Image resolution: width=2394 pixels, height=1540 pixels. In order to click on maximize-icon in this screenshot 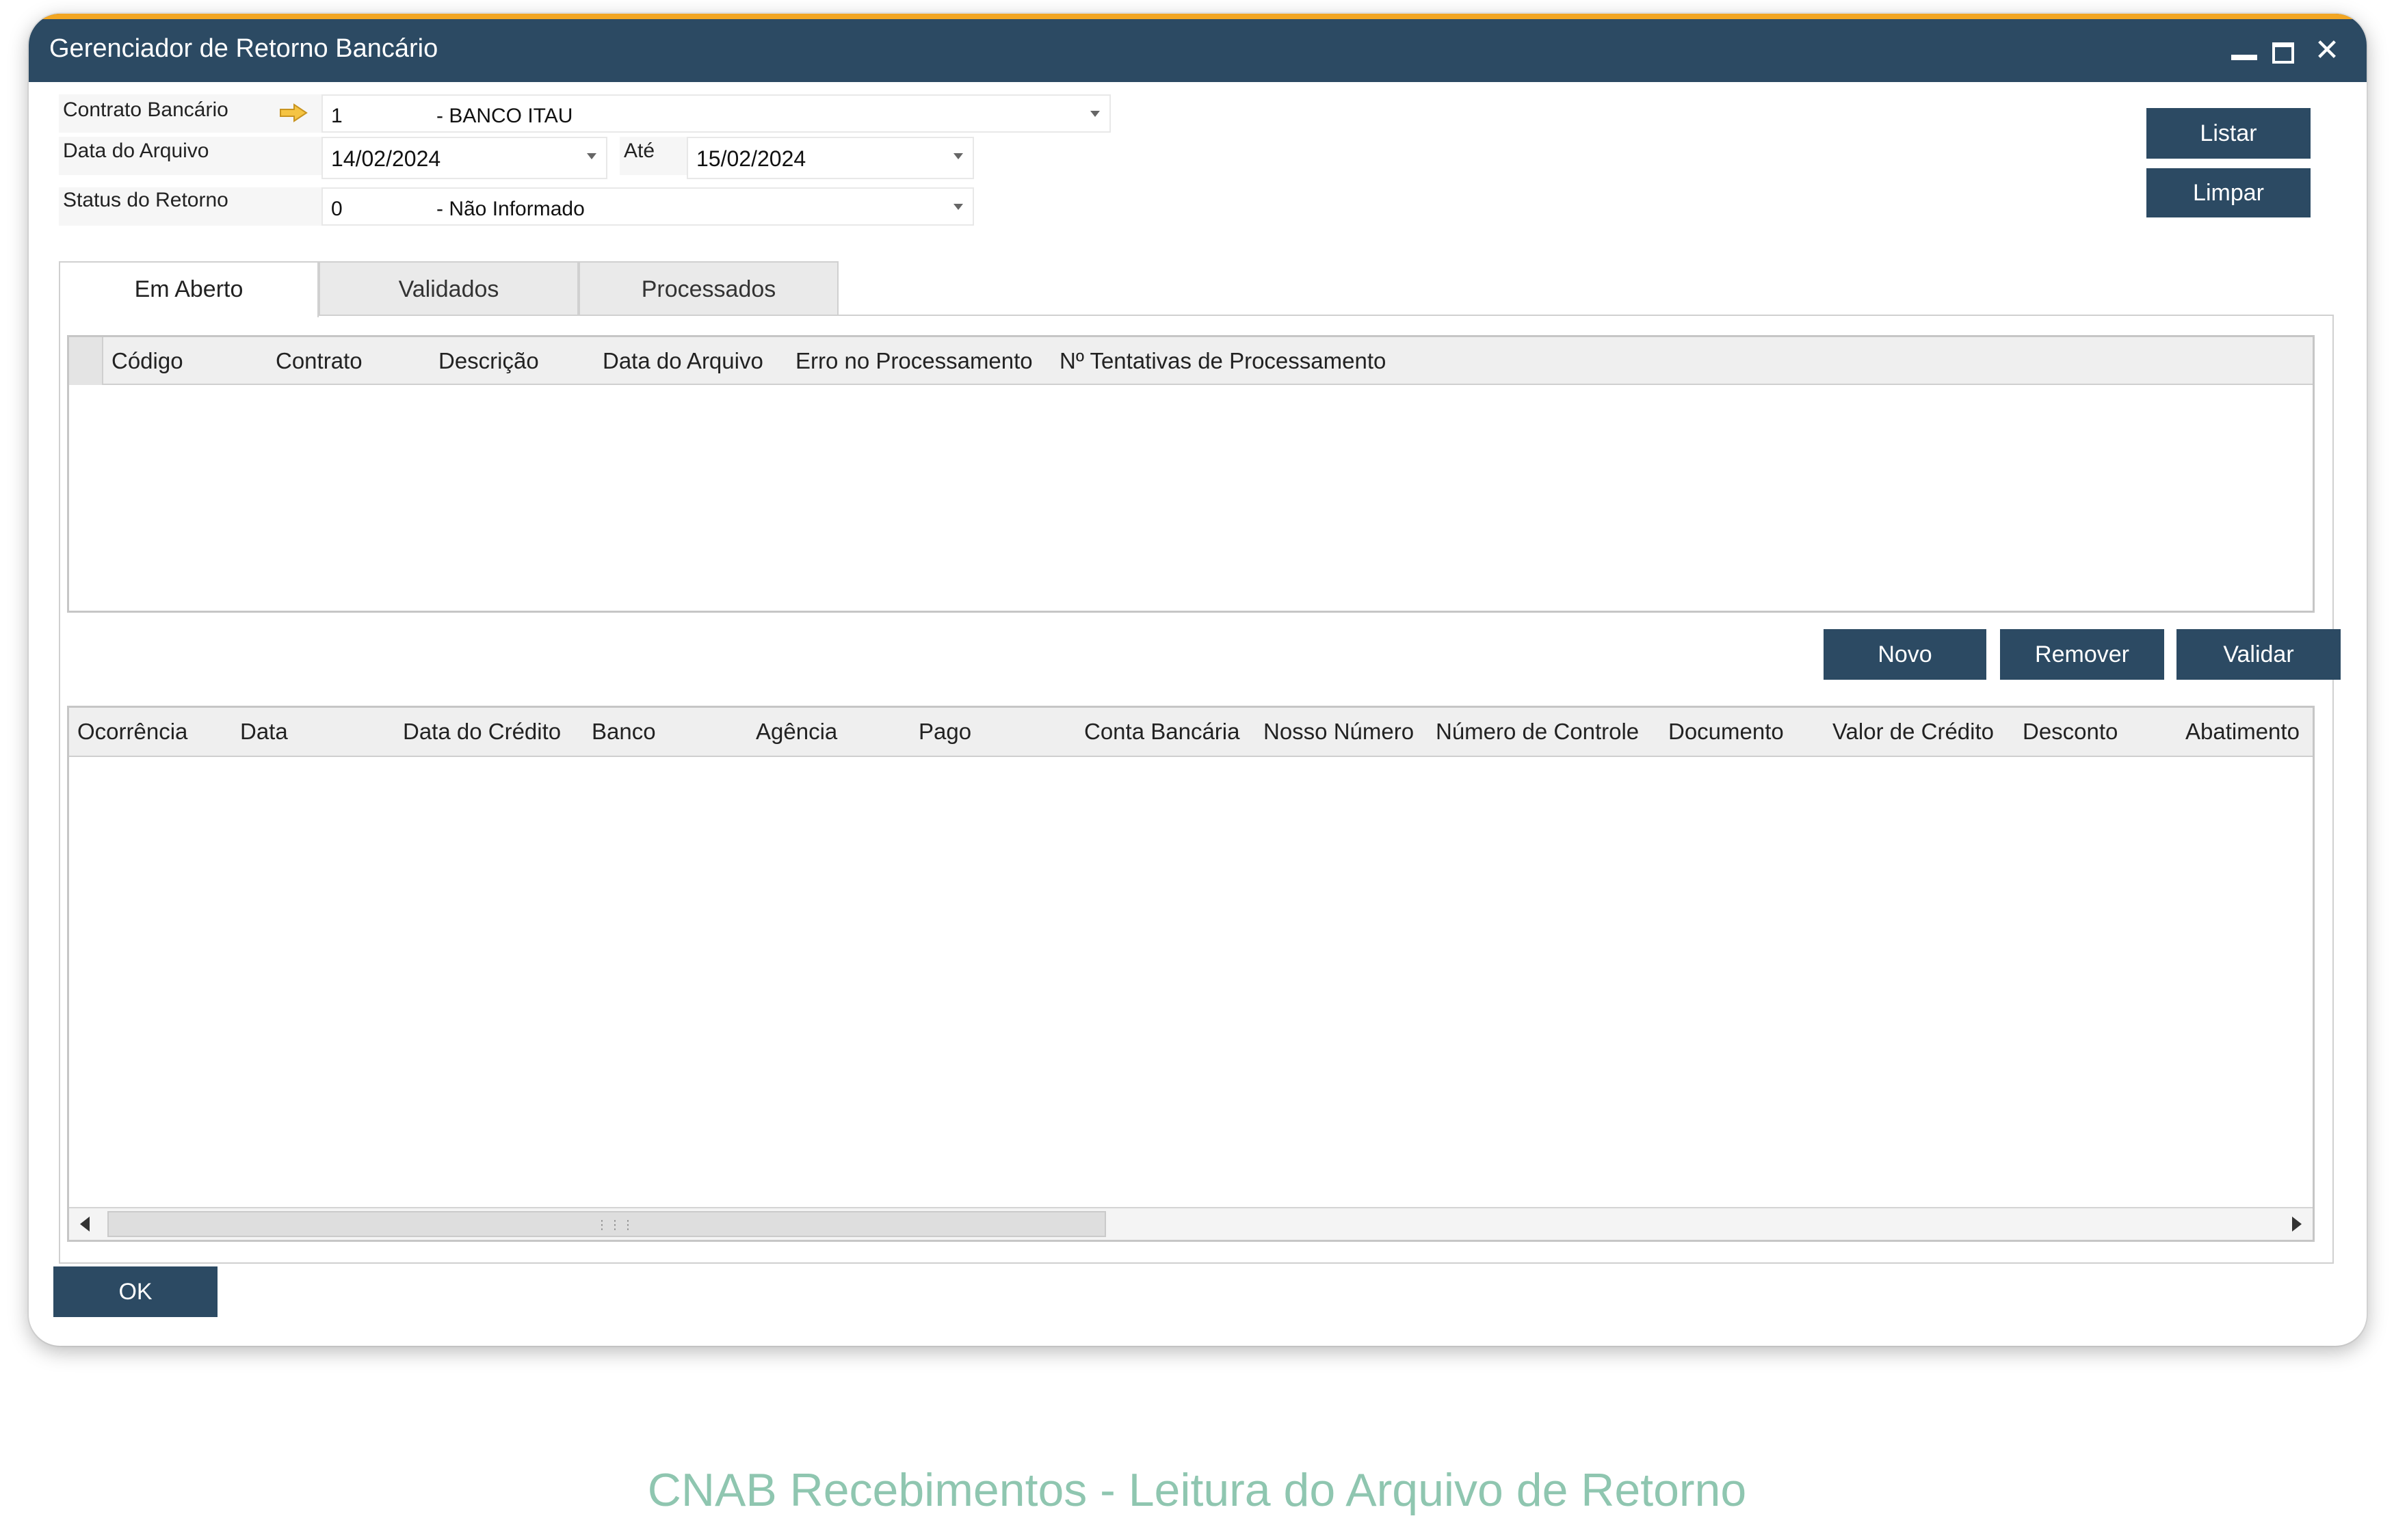, I will do `click(2282, 50)`.